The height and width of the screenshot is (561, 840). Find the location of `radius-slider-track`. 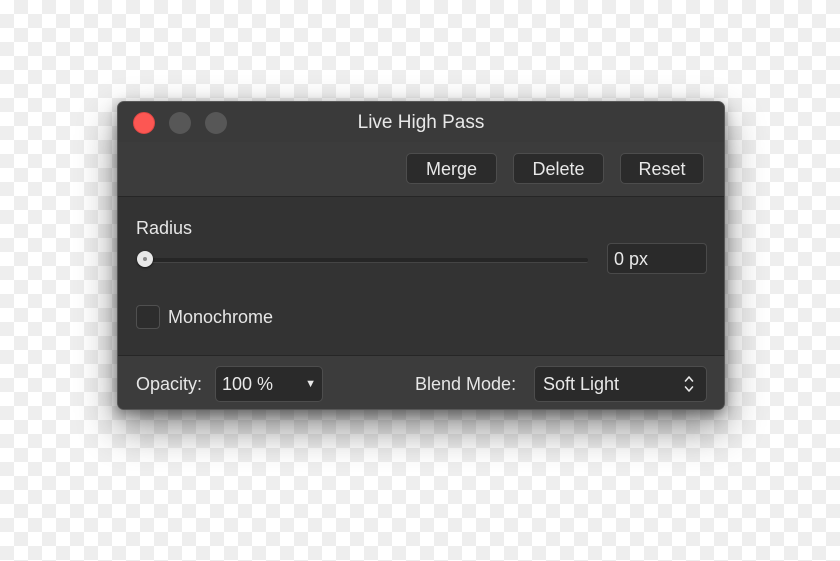

radius-slider-track is located at coordinates (365, 260).